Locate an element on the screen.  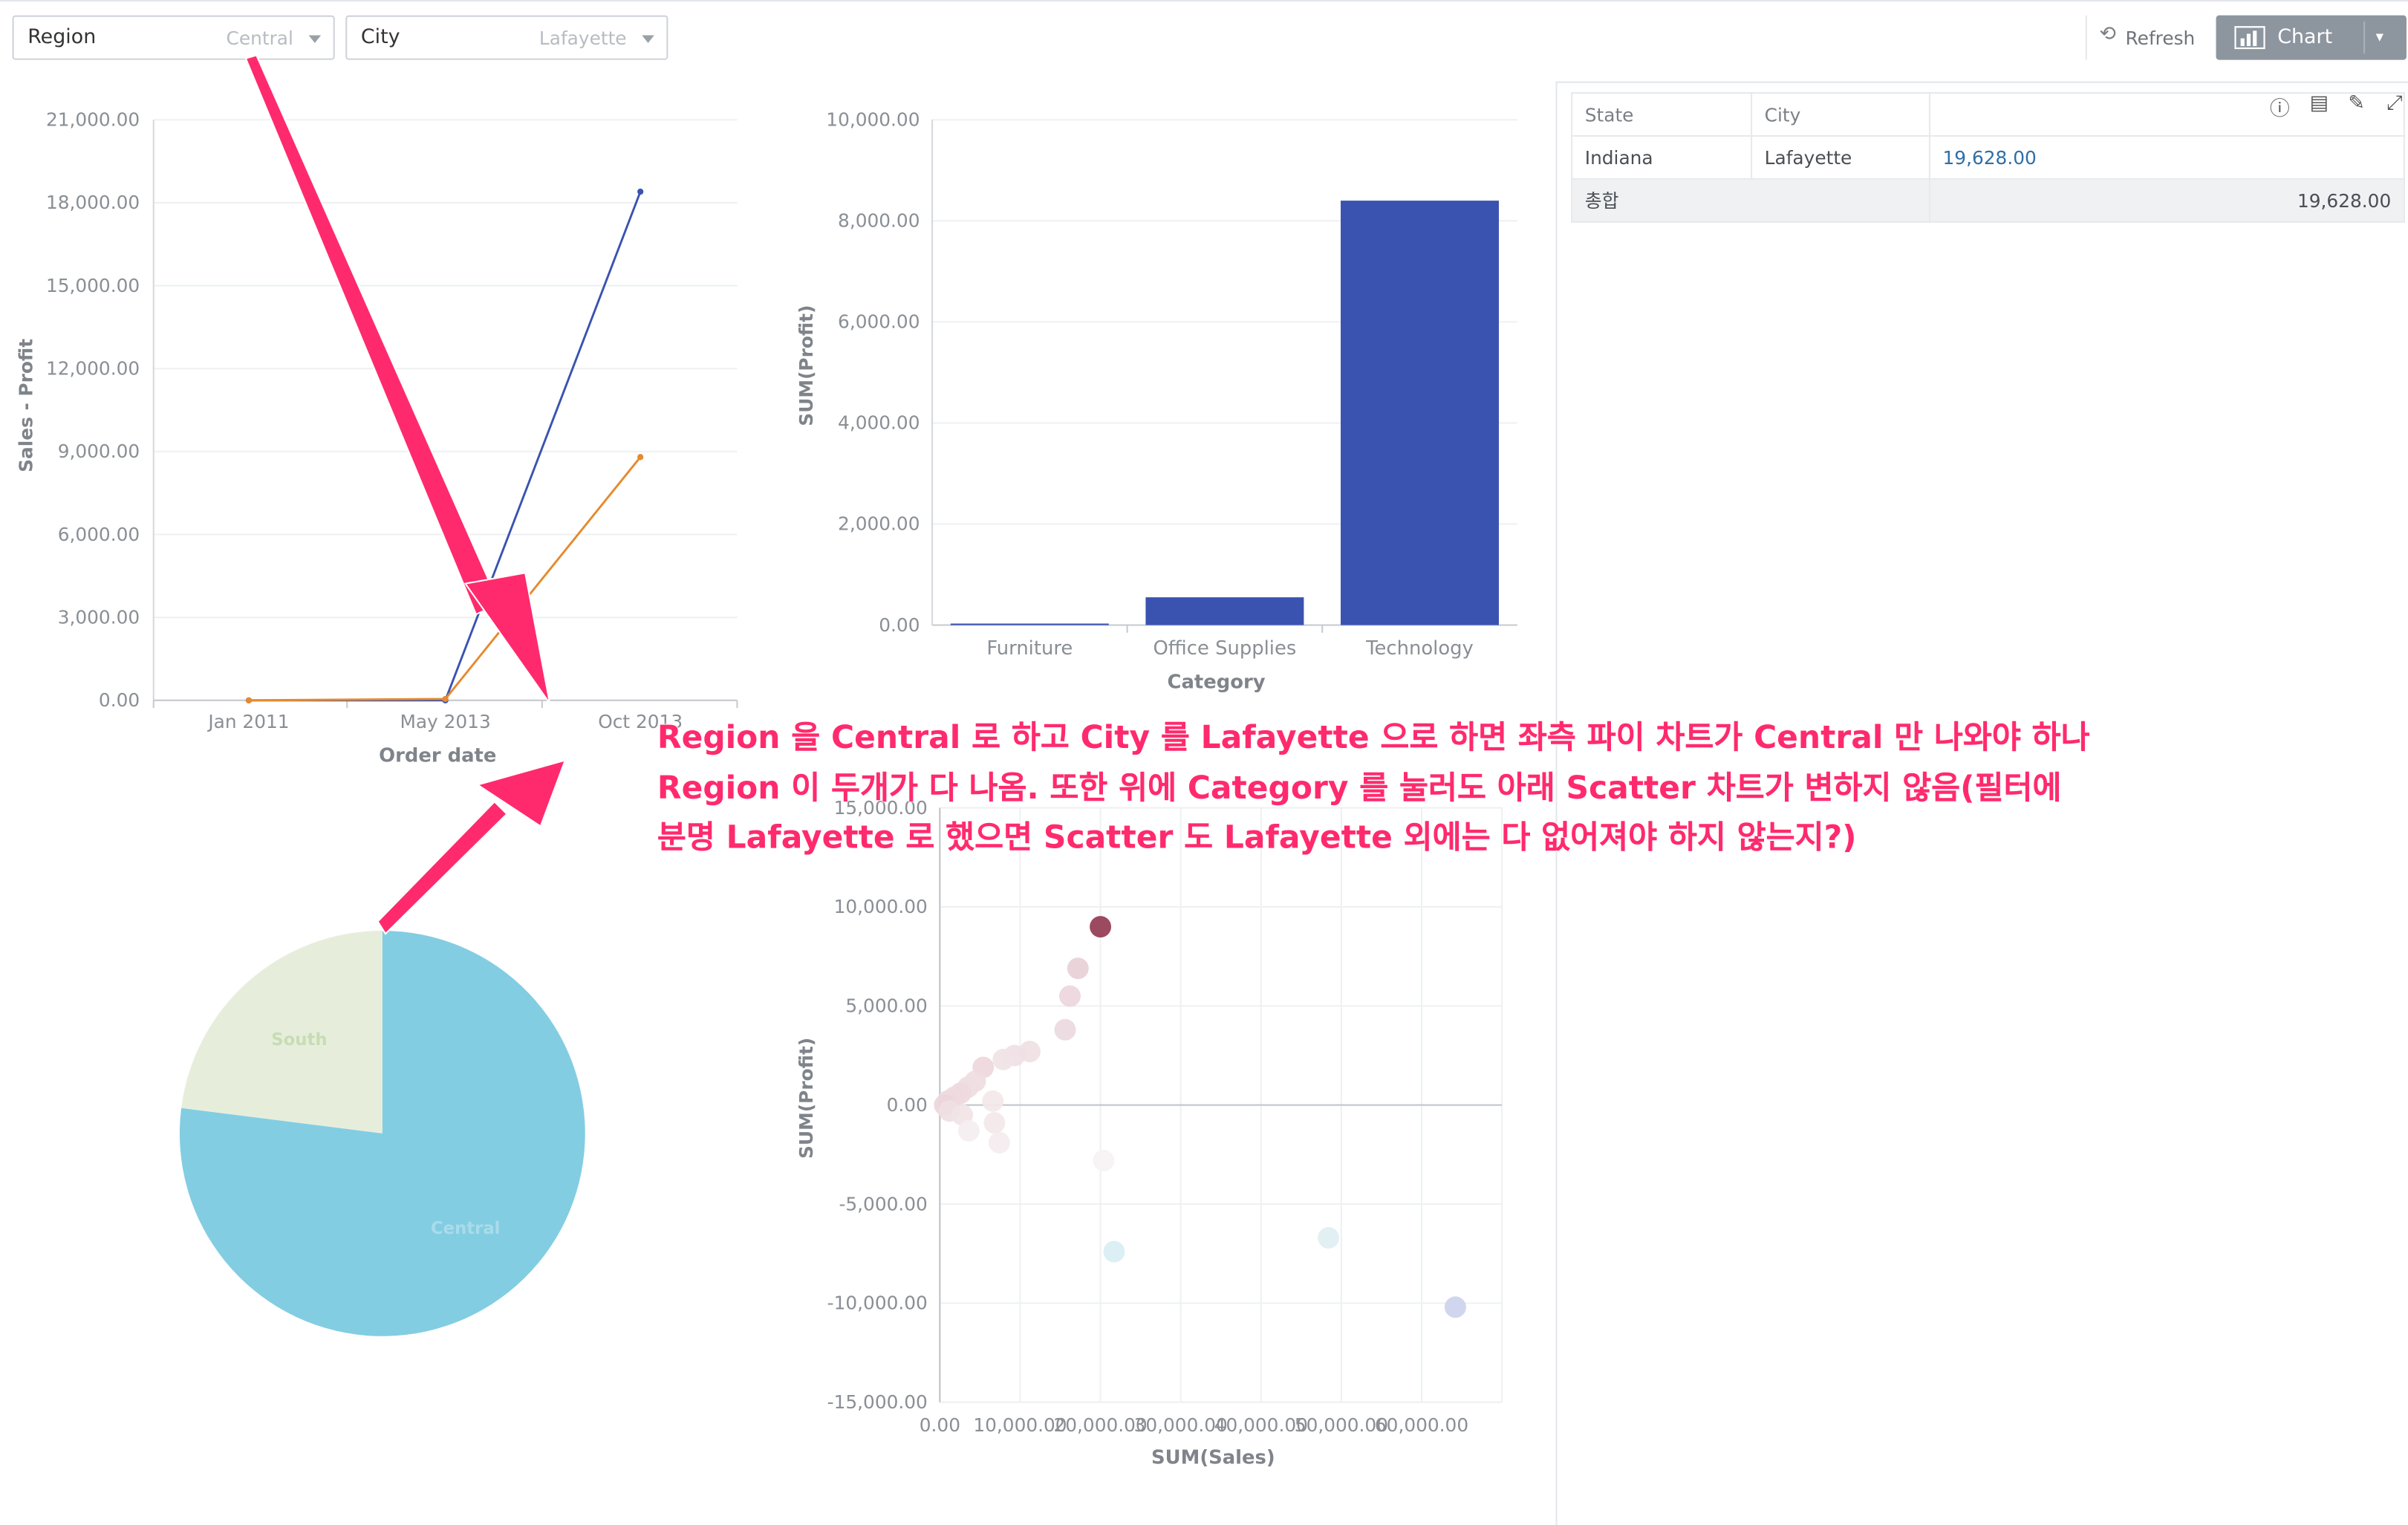
chevron-down-icon: ▾ is located at coordinates (2379, 37).